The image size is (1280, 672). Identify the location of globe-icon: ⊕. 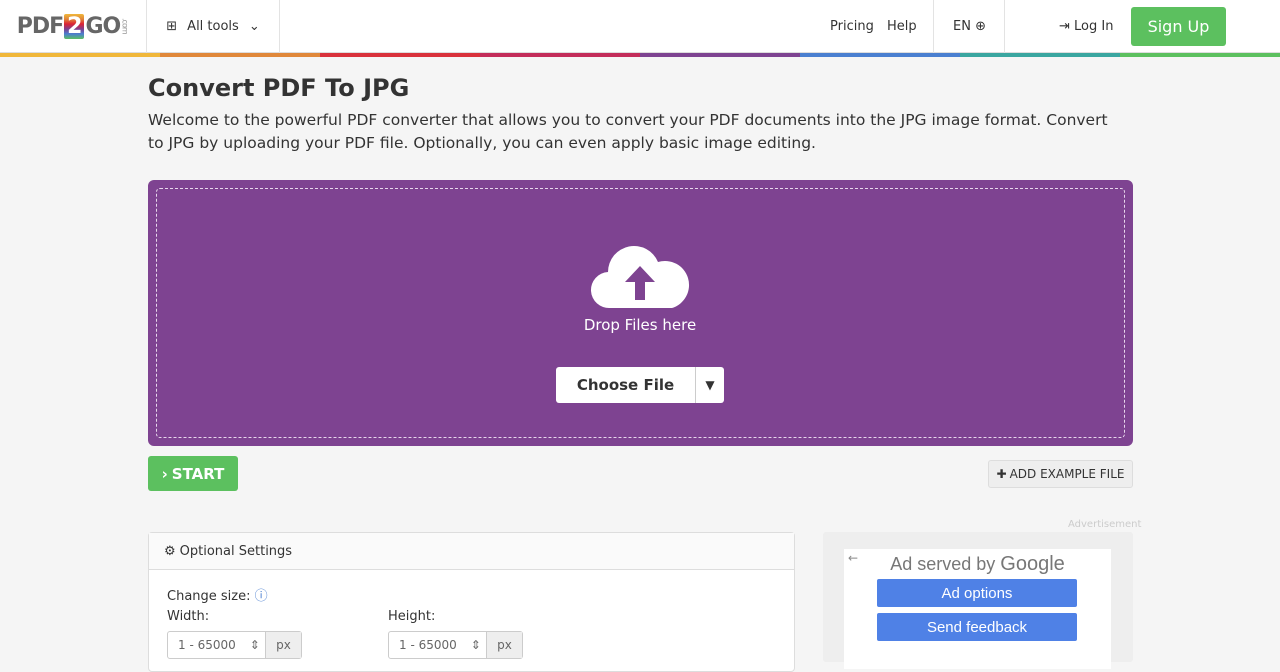
(980, 26).